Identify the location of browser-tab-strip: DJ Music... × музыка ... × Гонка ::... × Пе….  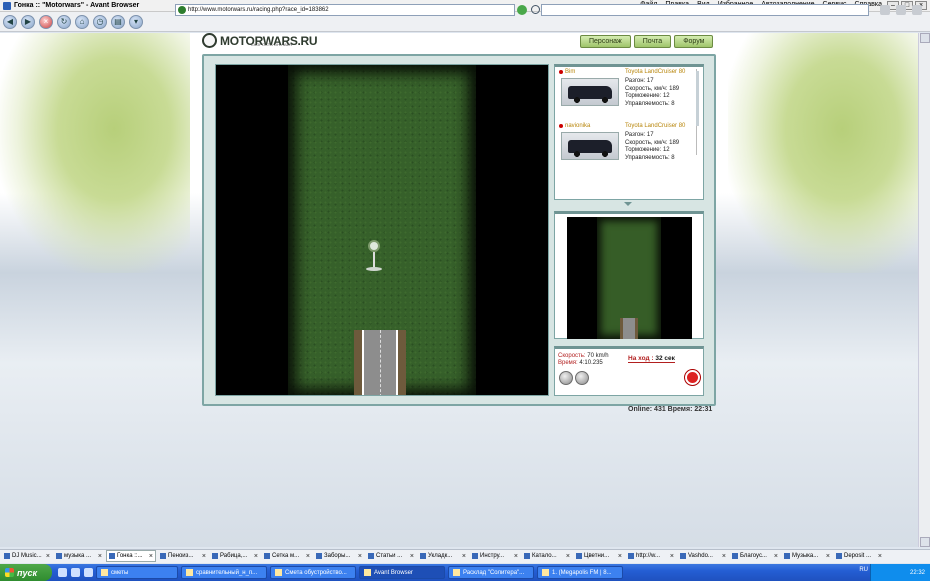
(465, 556).